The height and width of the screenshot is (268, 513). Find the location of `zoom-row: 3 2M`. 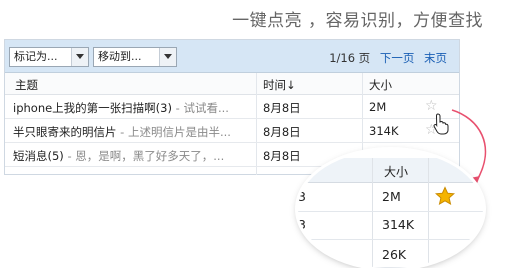

zoom-row: 3 2M is located at coordinates (390, 197).